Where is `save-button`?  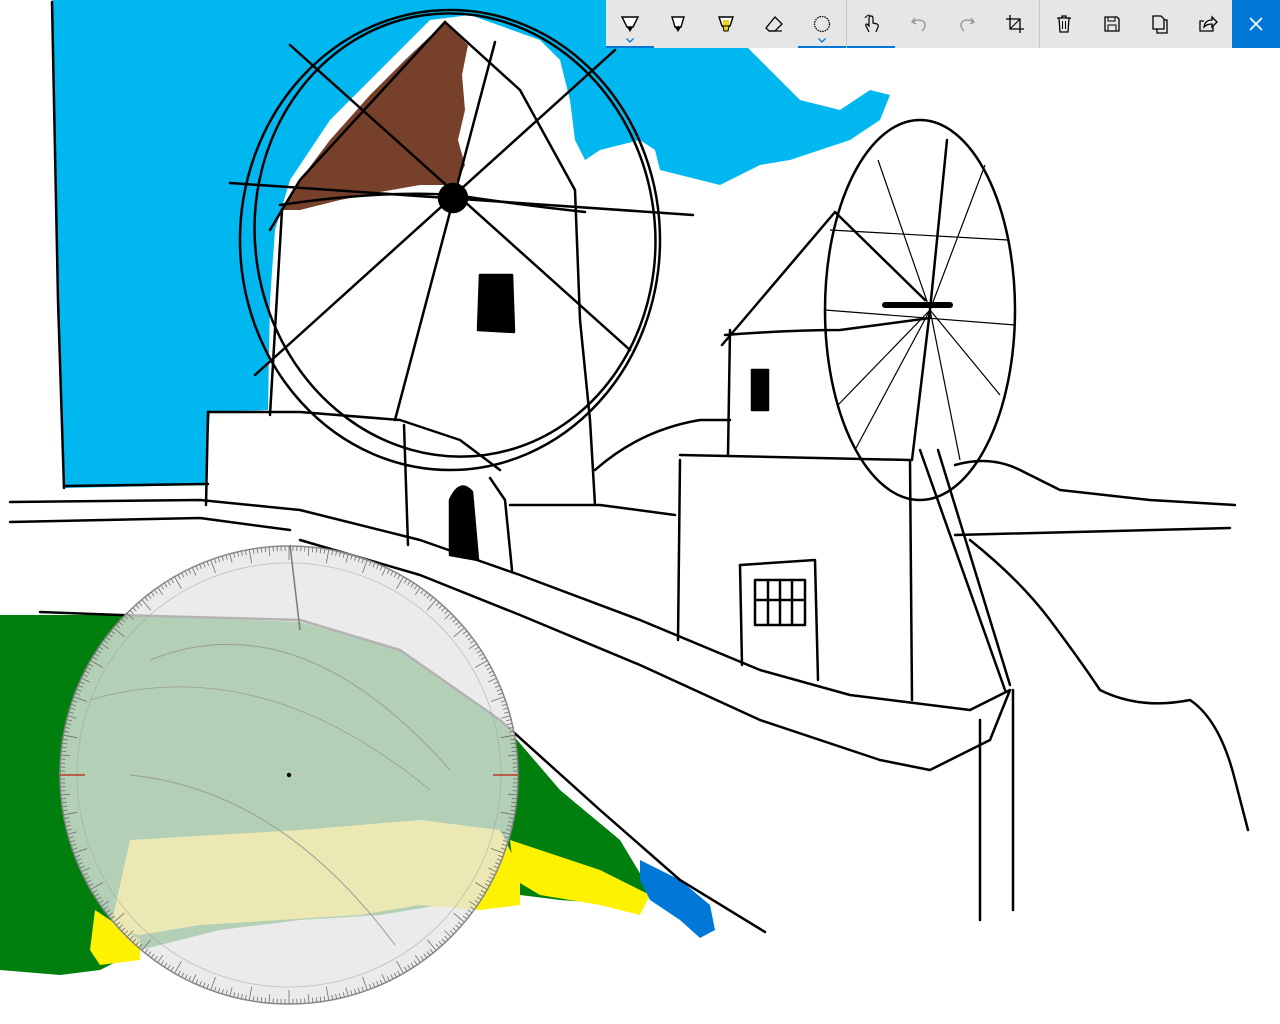 save-button is located at coordinates (1112, 24).